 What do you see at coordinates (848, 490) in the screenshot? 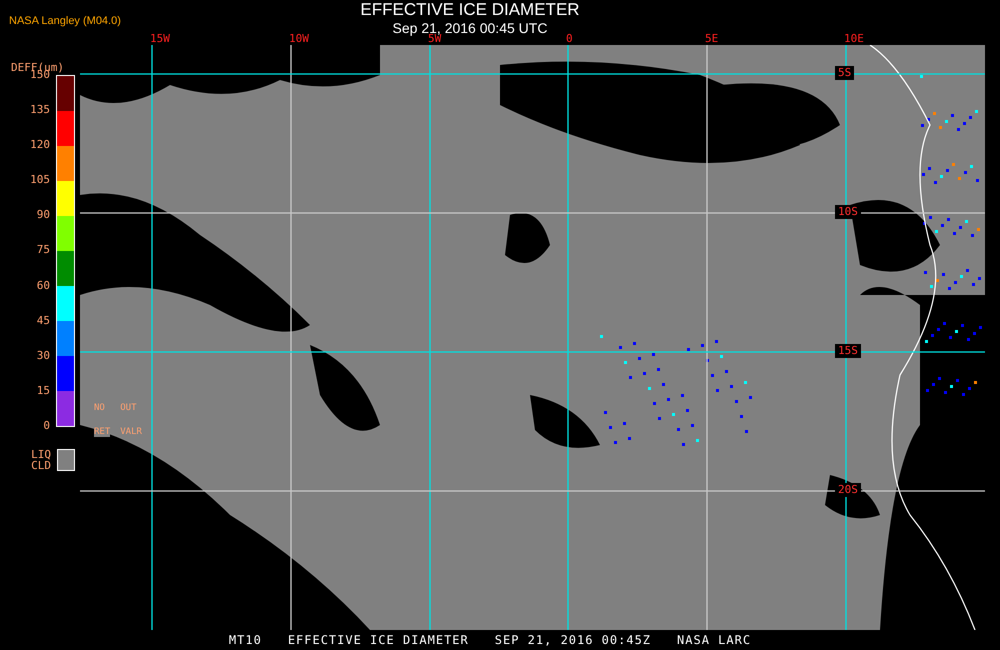
I see `latitude-label: 20S` at bounding box center [848, 490].